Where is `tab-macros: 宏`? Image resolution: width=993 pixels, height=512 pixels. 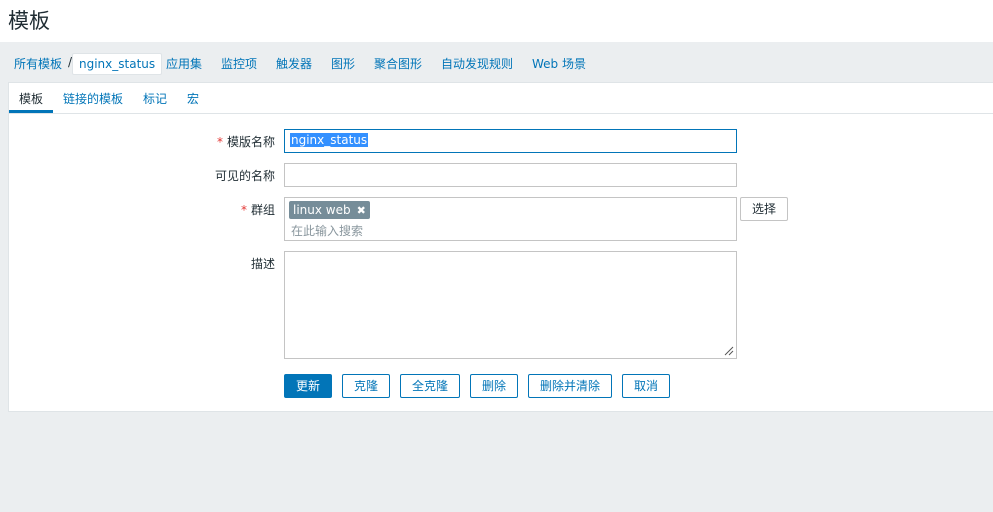
tab-macros: 宏 is located at coordinates (193, 98).